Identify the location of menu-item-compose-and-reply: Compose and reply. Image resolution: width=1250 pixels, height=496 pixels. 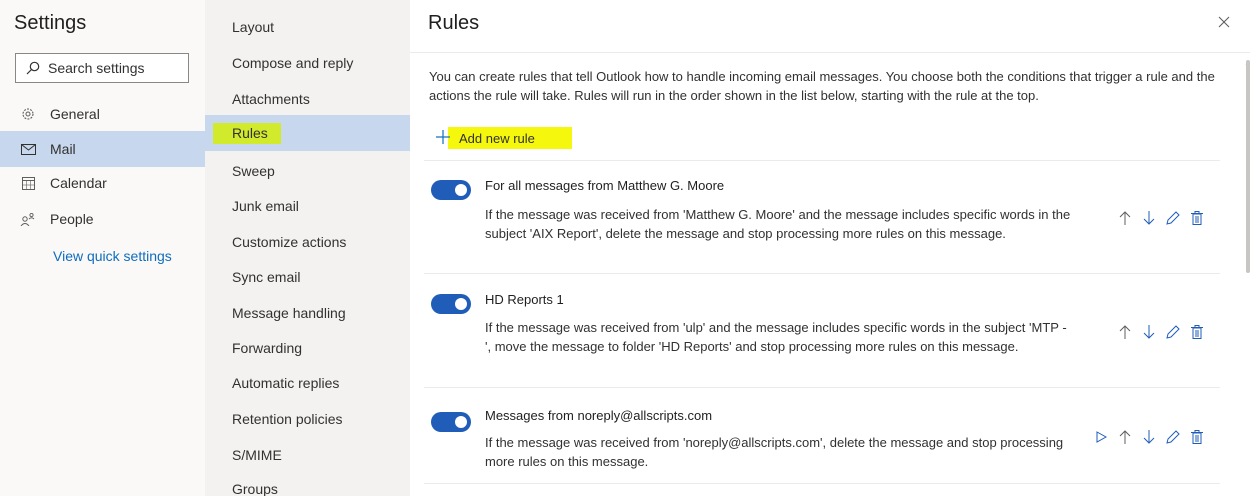
(307, 63).